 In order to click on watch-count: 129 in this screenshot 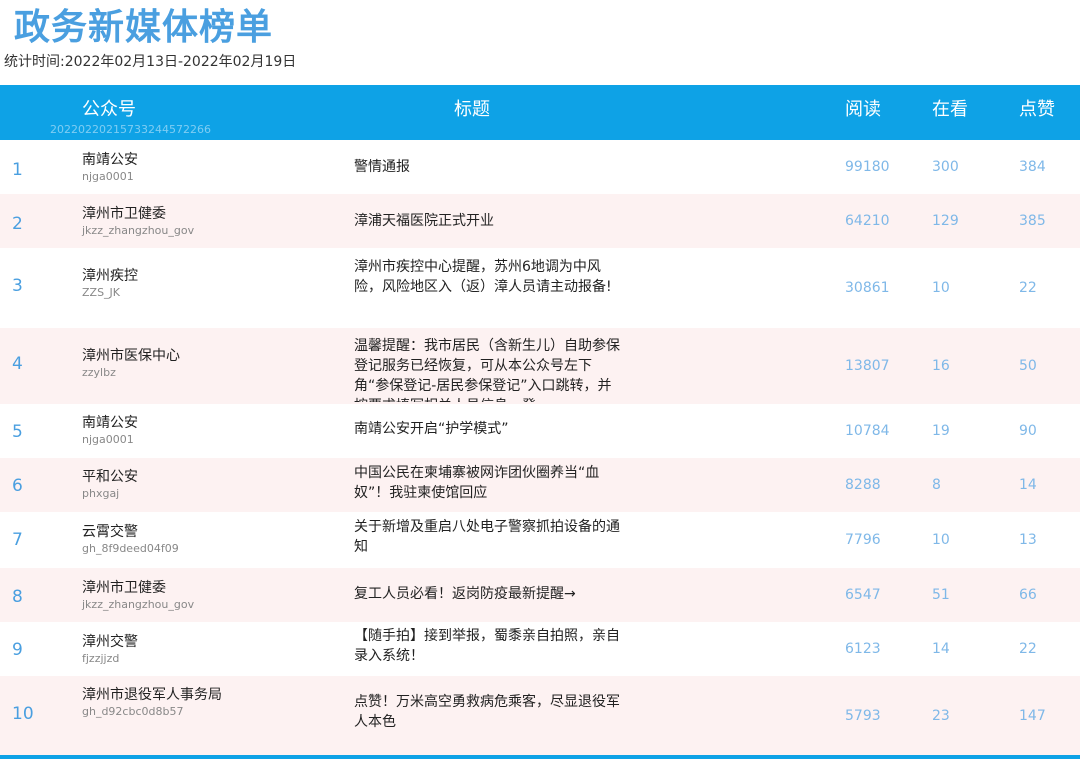, I will do `click(945, 221)`.